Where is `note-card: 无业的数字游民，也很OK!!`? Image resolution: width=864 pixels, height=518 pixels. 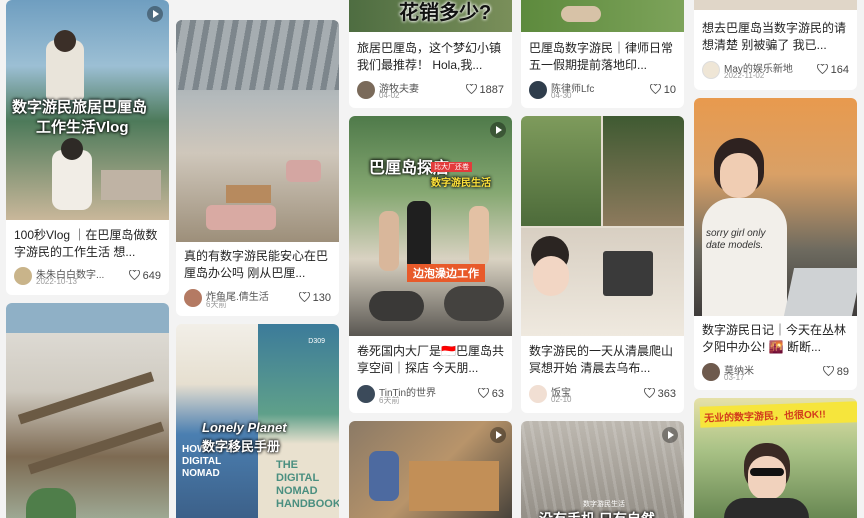 note-card: 无业的数字游民，也很OK!! is located at coordinates (775, 458).